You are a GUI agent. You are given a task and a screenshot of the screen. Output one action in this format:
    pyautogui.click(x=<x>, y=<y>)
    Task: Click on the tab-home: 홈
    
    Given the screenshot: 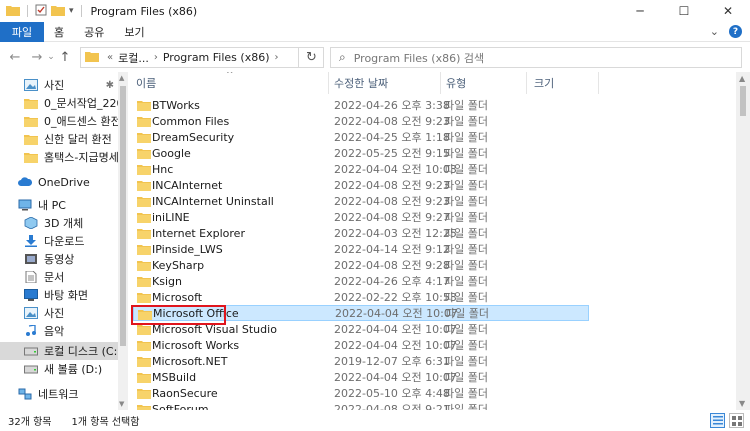 What is the action you would take?
    pyautogui.click(x=59, y=32)
    